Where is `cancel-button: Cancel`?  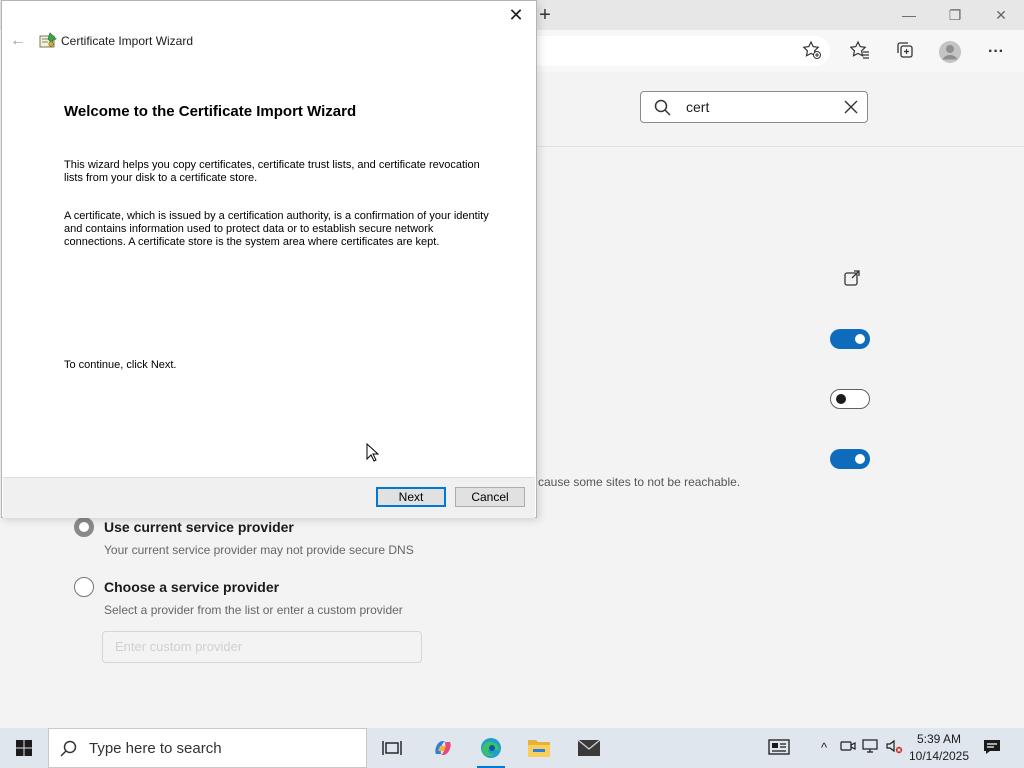 cancel-button: Cancel is located at coordinates (490, 497).